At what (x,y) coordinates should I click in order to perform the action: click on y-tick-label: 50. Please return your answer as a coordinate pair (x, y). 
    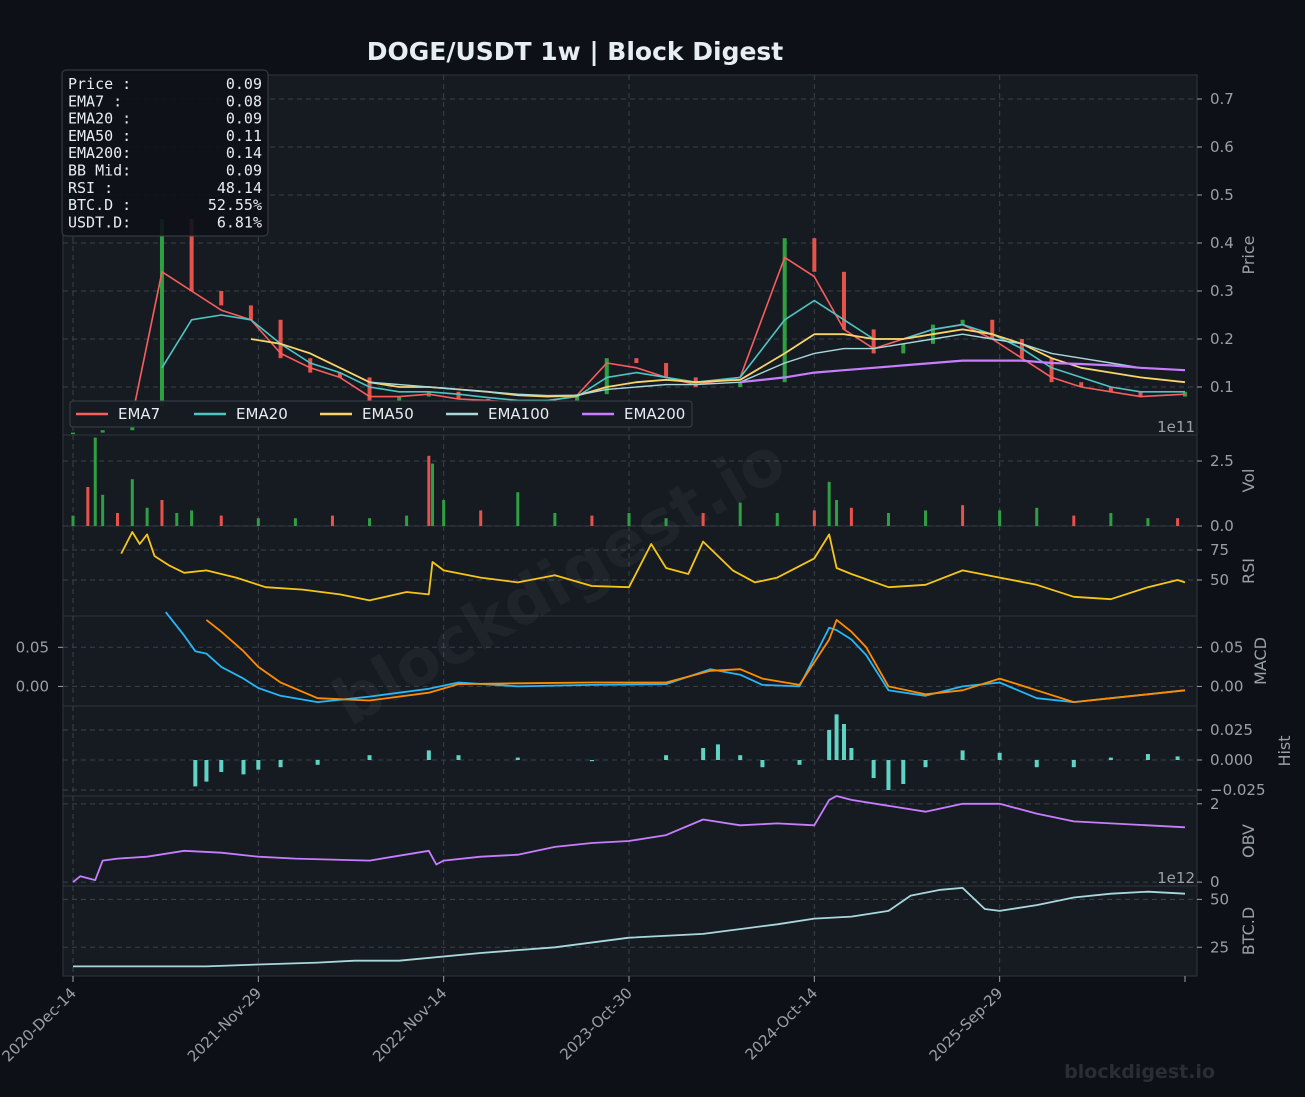
    Looking at the image, I should click on (1219, 899).